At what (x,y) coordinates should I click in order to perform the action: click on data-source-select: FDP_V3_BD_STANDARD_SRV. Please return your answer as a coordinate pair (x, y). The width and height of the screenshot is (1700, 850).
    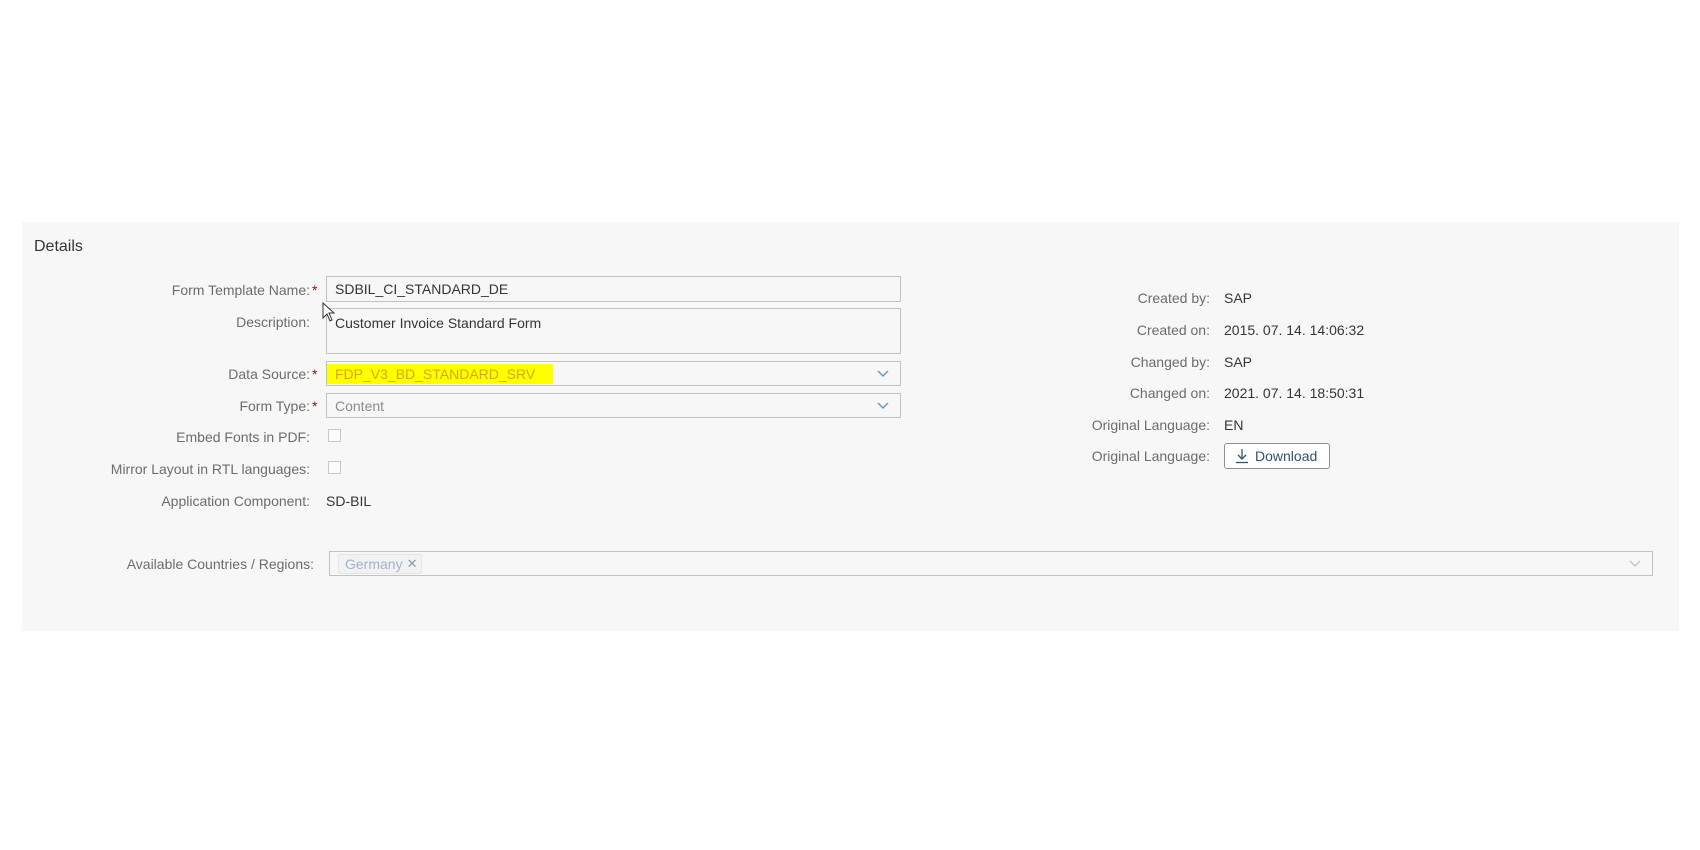
    Looking at the image, I should click on (613, 373).